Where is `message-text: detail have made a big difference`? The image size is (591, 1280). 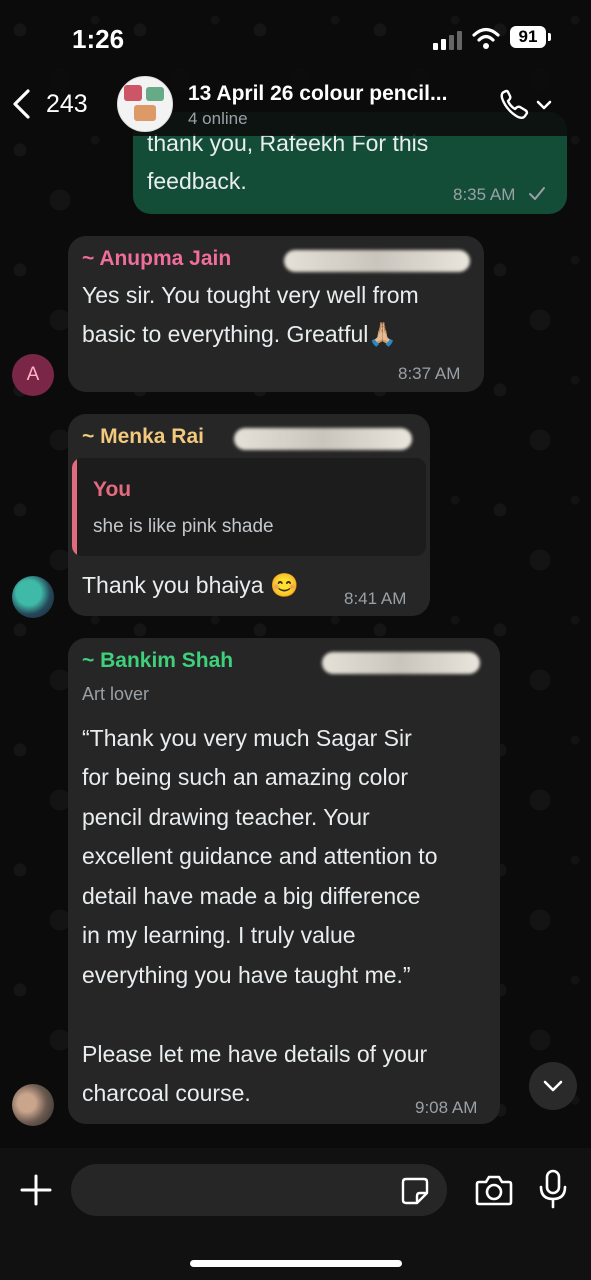 message-text: detail have made a big difference is located at coordinates (251, 896).